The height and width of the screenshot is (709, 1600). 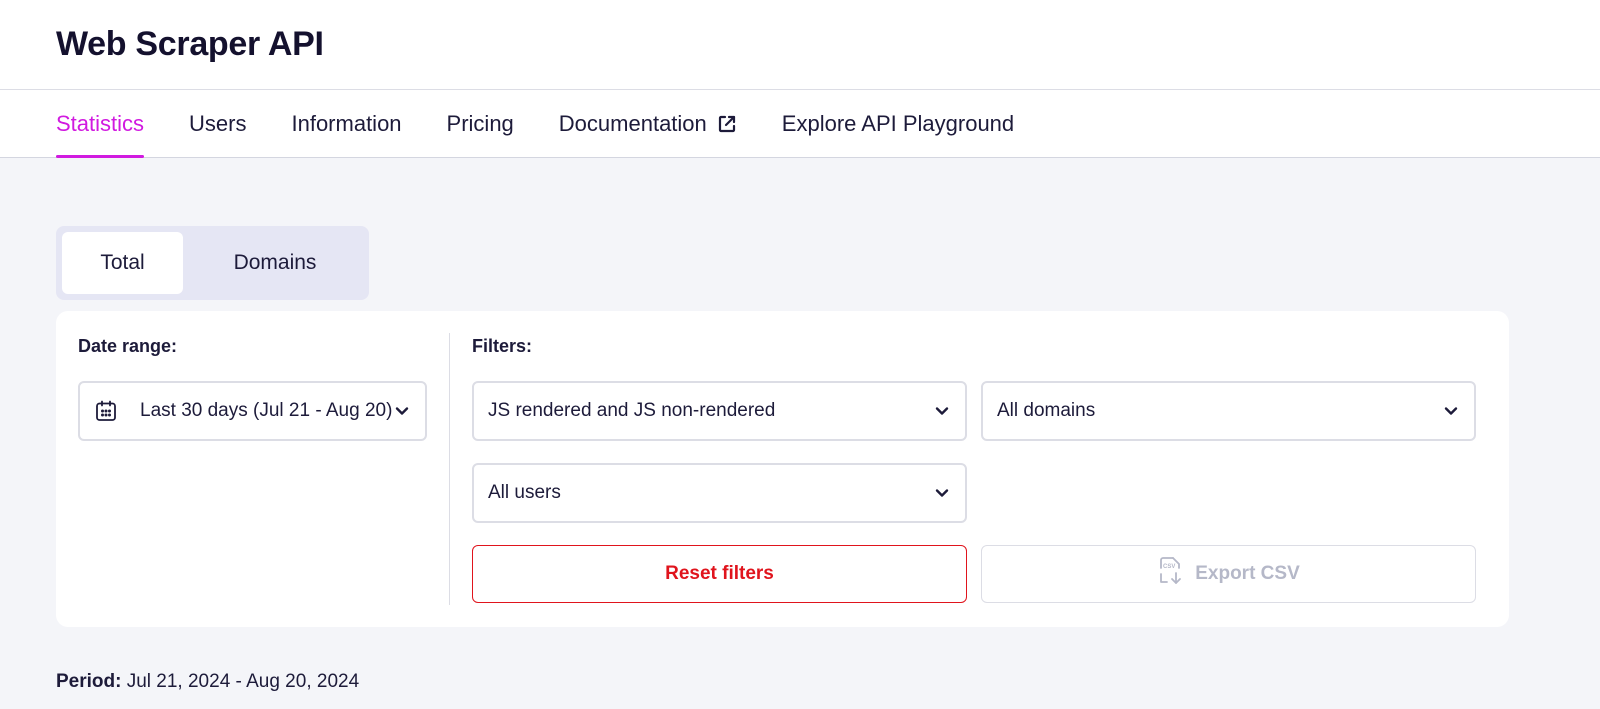 What do you see at coordinates (1228, 493) in the screenshot?
I see `grid-spacer` at bounding box center [1228, 493].